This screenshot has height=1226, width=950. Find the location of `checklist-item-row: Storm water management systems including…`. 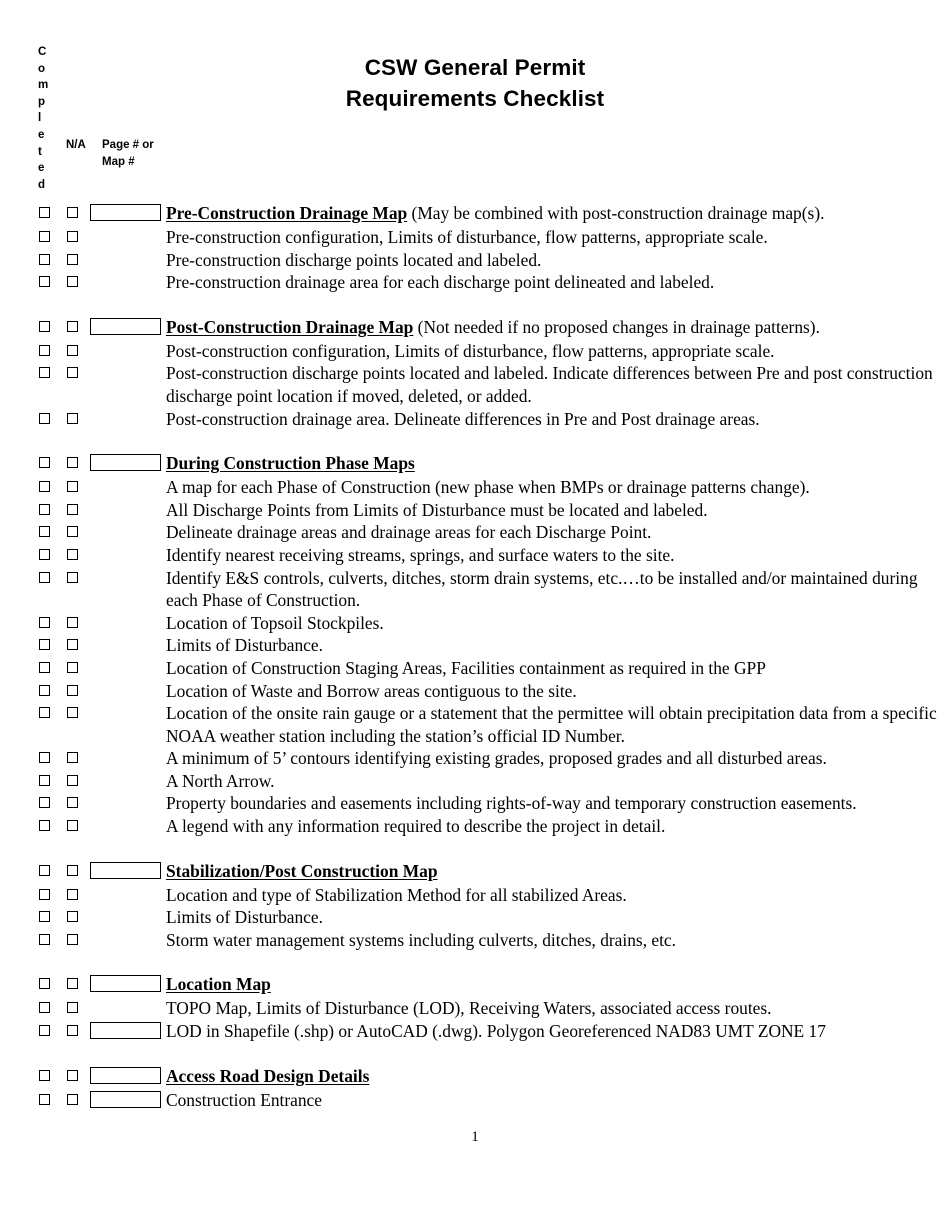

checklist-item-row: Storm water management systems including… is located at coordinates (475, 940).